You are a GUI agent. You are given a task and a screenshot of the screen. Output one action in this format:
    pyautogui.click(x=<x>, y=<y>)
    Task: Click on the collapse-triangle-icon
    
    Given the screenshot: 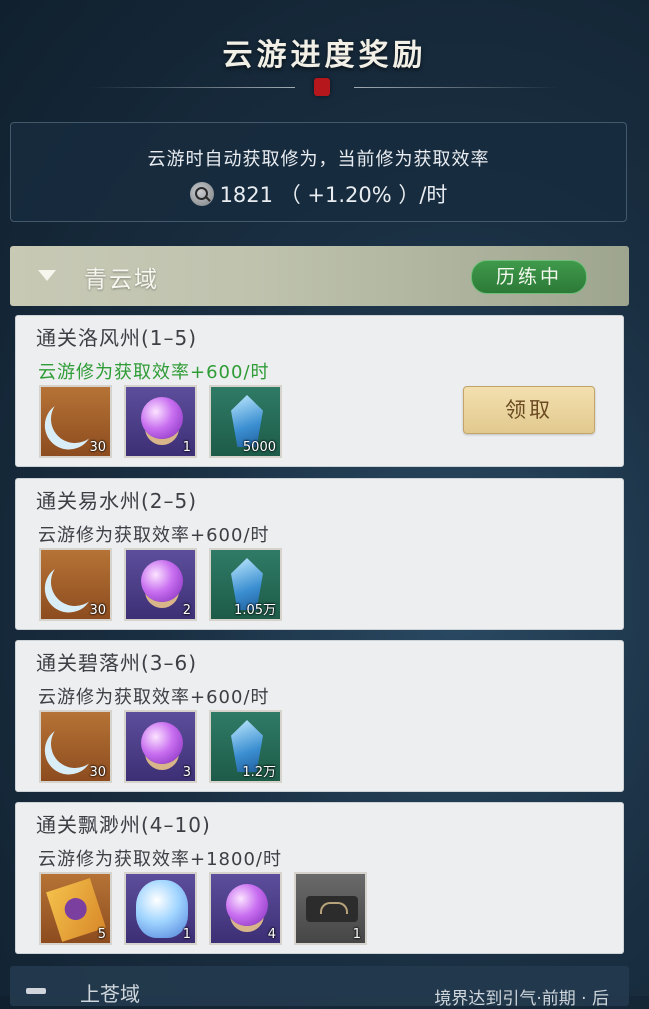 What is the action you would take?
    pyautogui.click(x=47, y=275)
    